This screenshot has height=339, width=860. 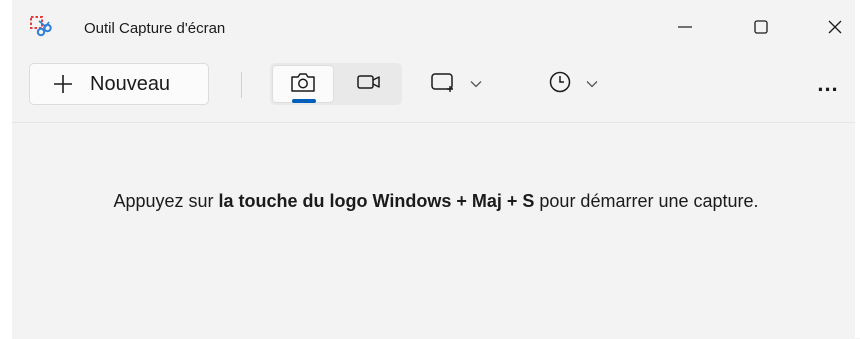 What do you see at coordinates (130, 83) in the screenshot?
I see `new-capture-label: Nouveau` at bounding box center [130, 83].